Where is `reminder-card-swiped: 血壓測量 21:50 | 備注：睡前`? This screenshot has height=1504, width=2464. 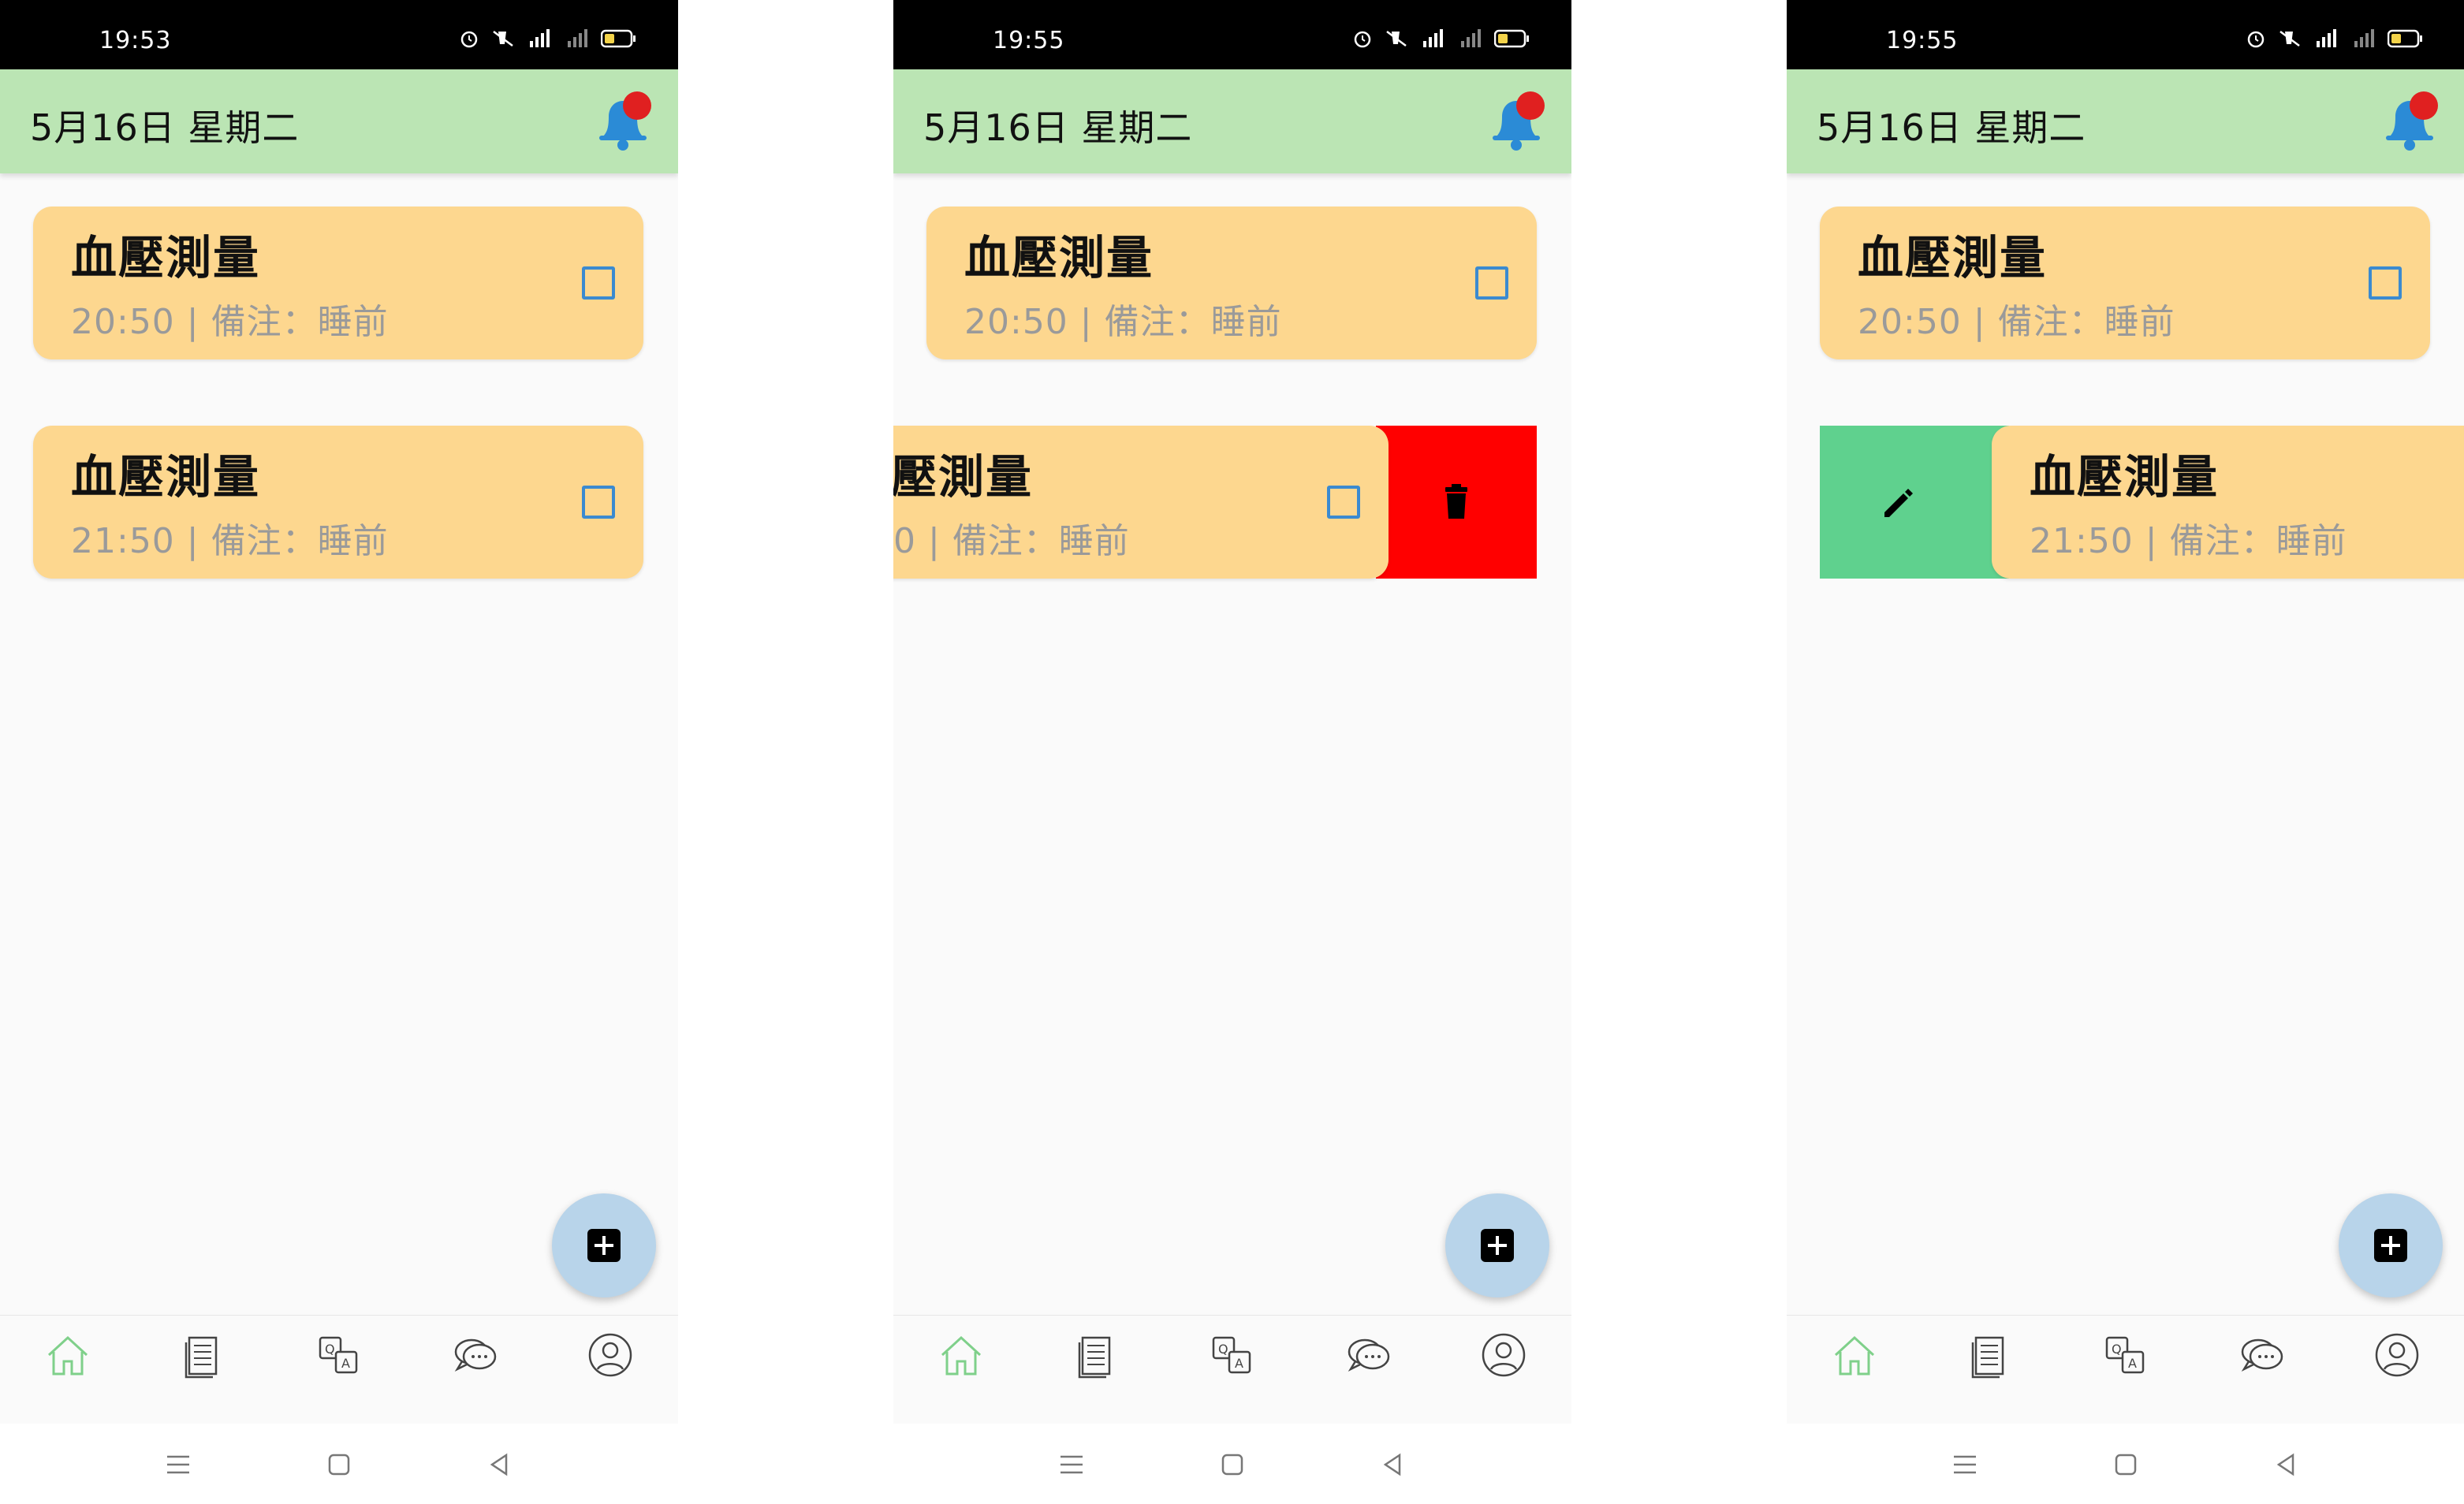 reminder-card-swiped: 血壓測量 21:50 | 備注：睡前 is located at coordinates (2228, 502).